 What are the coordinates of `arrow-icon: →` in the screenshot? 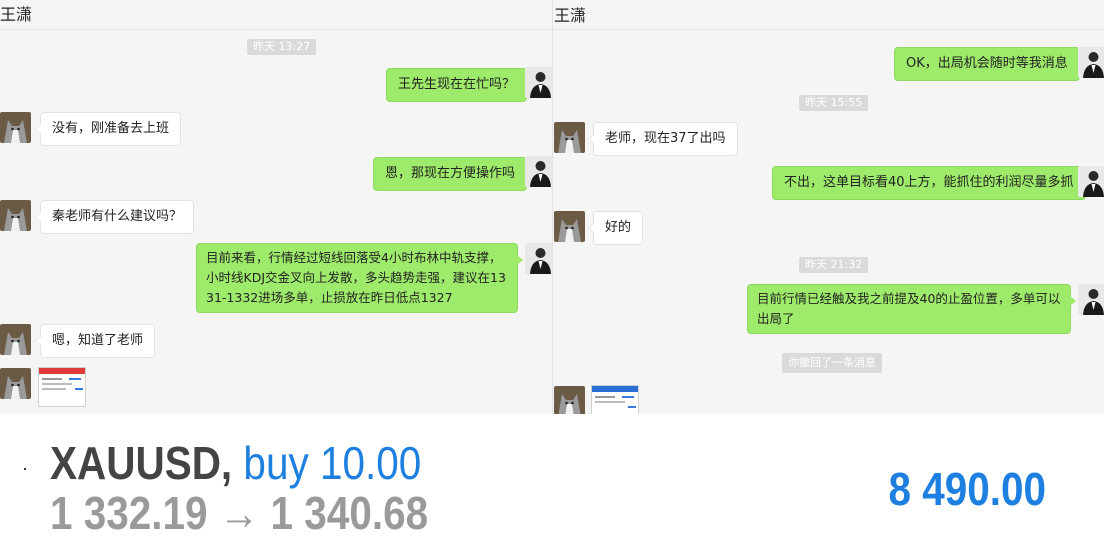 It's located at (239, 513).